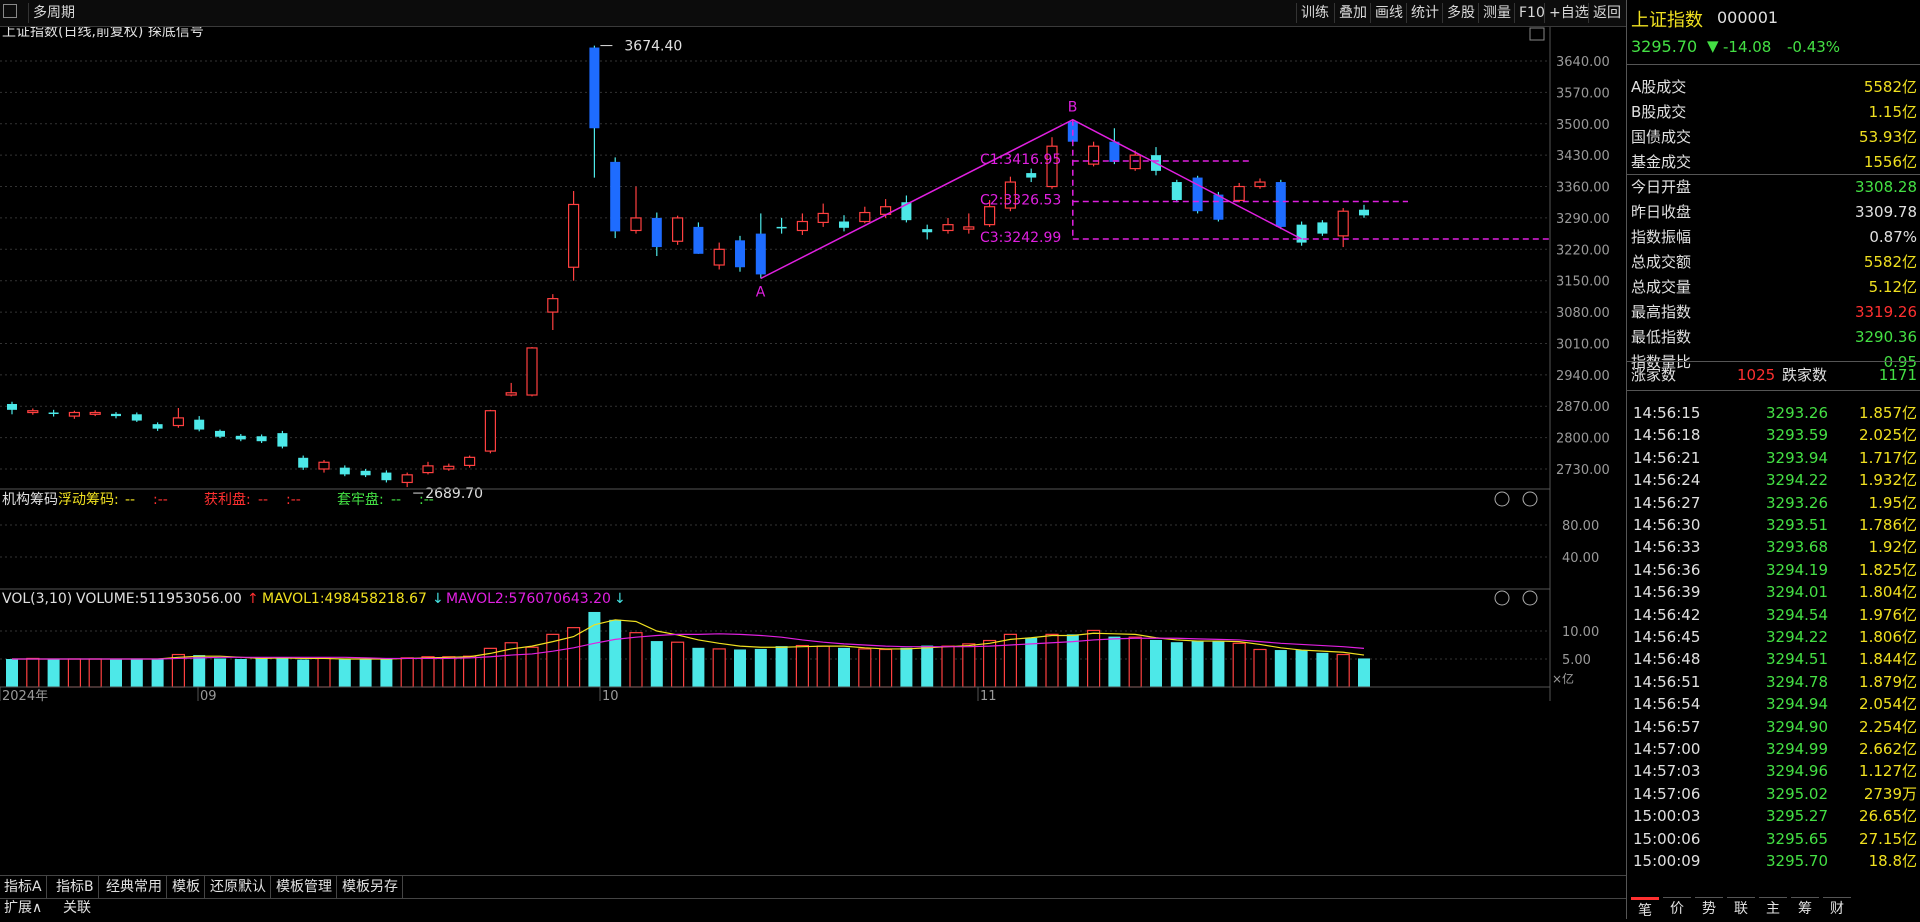 This screenshot has width=1920, height=922. Describe the element at coordinates (1563, 678) in the screenshot. I see `volume-unit: ×亿` at that location.